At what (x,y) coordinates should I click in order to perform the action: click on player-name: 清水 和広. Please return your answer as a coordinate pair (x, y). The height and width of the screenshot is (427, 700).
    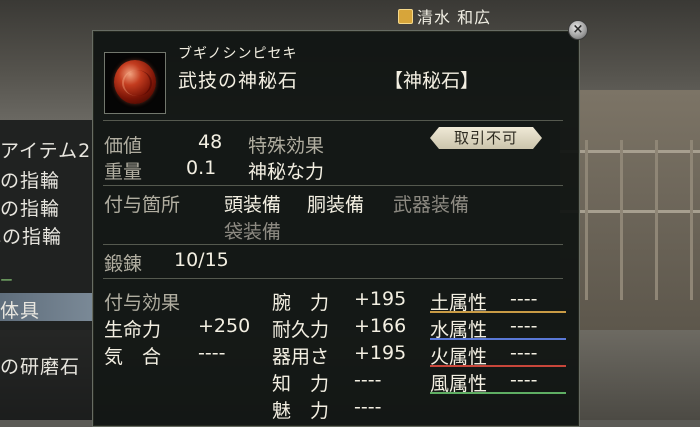
    Looking at the image, I should click on (454, 17).